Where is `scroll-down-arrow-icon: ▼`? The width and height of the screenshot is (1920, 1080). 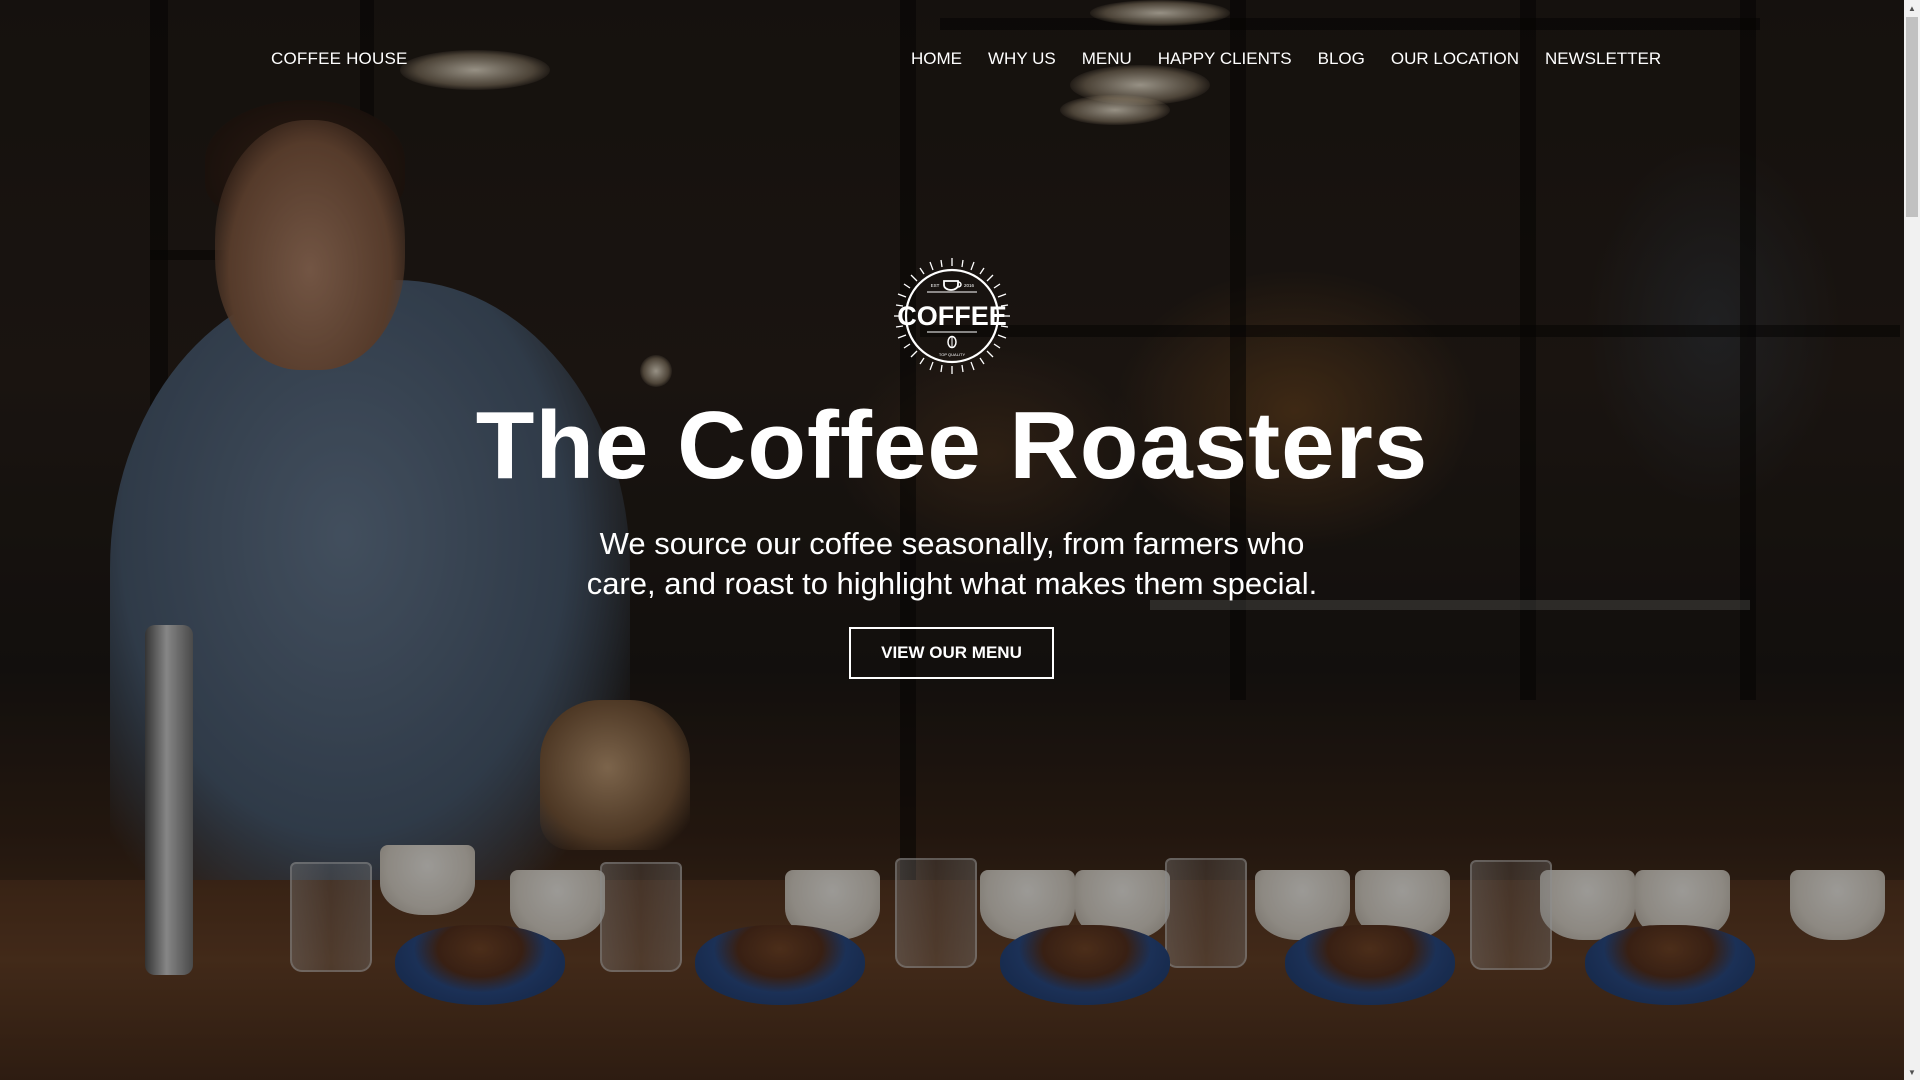 scroll-down-arrow-icon: ▼ is located at coordinates (1912, 1072).